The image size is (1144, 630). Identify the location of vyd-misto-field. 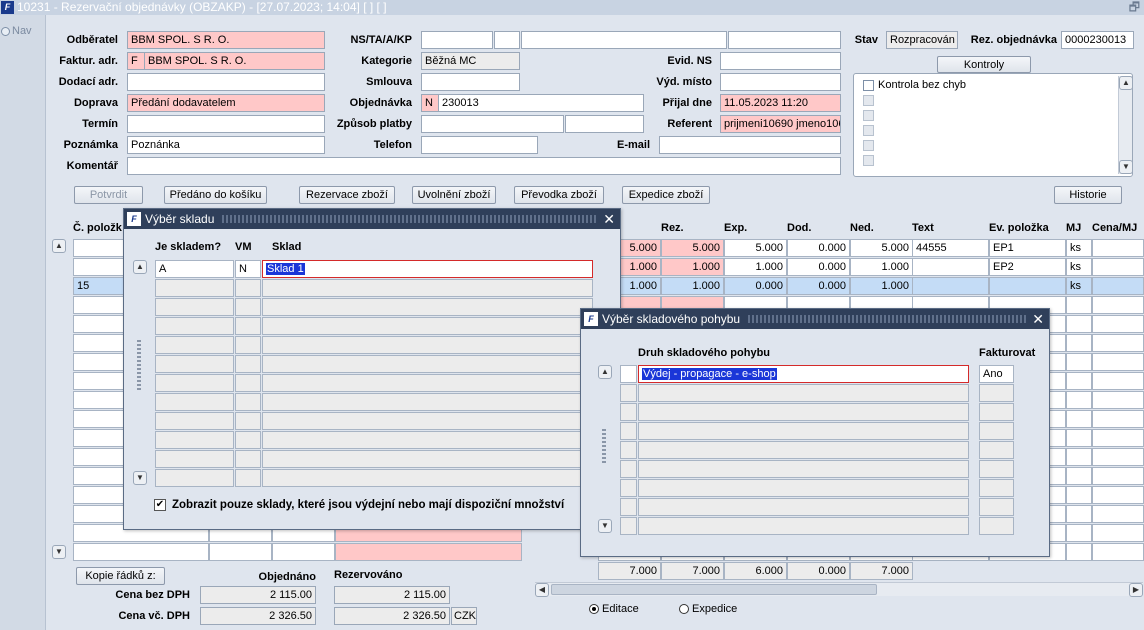
(780, 82).